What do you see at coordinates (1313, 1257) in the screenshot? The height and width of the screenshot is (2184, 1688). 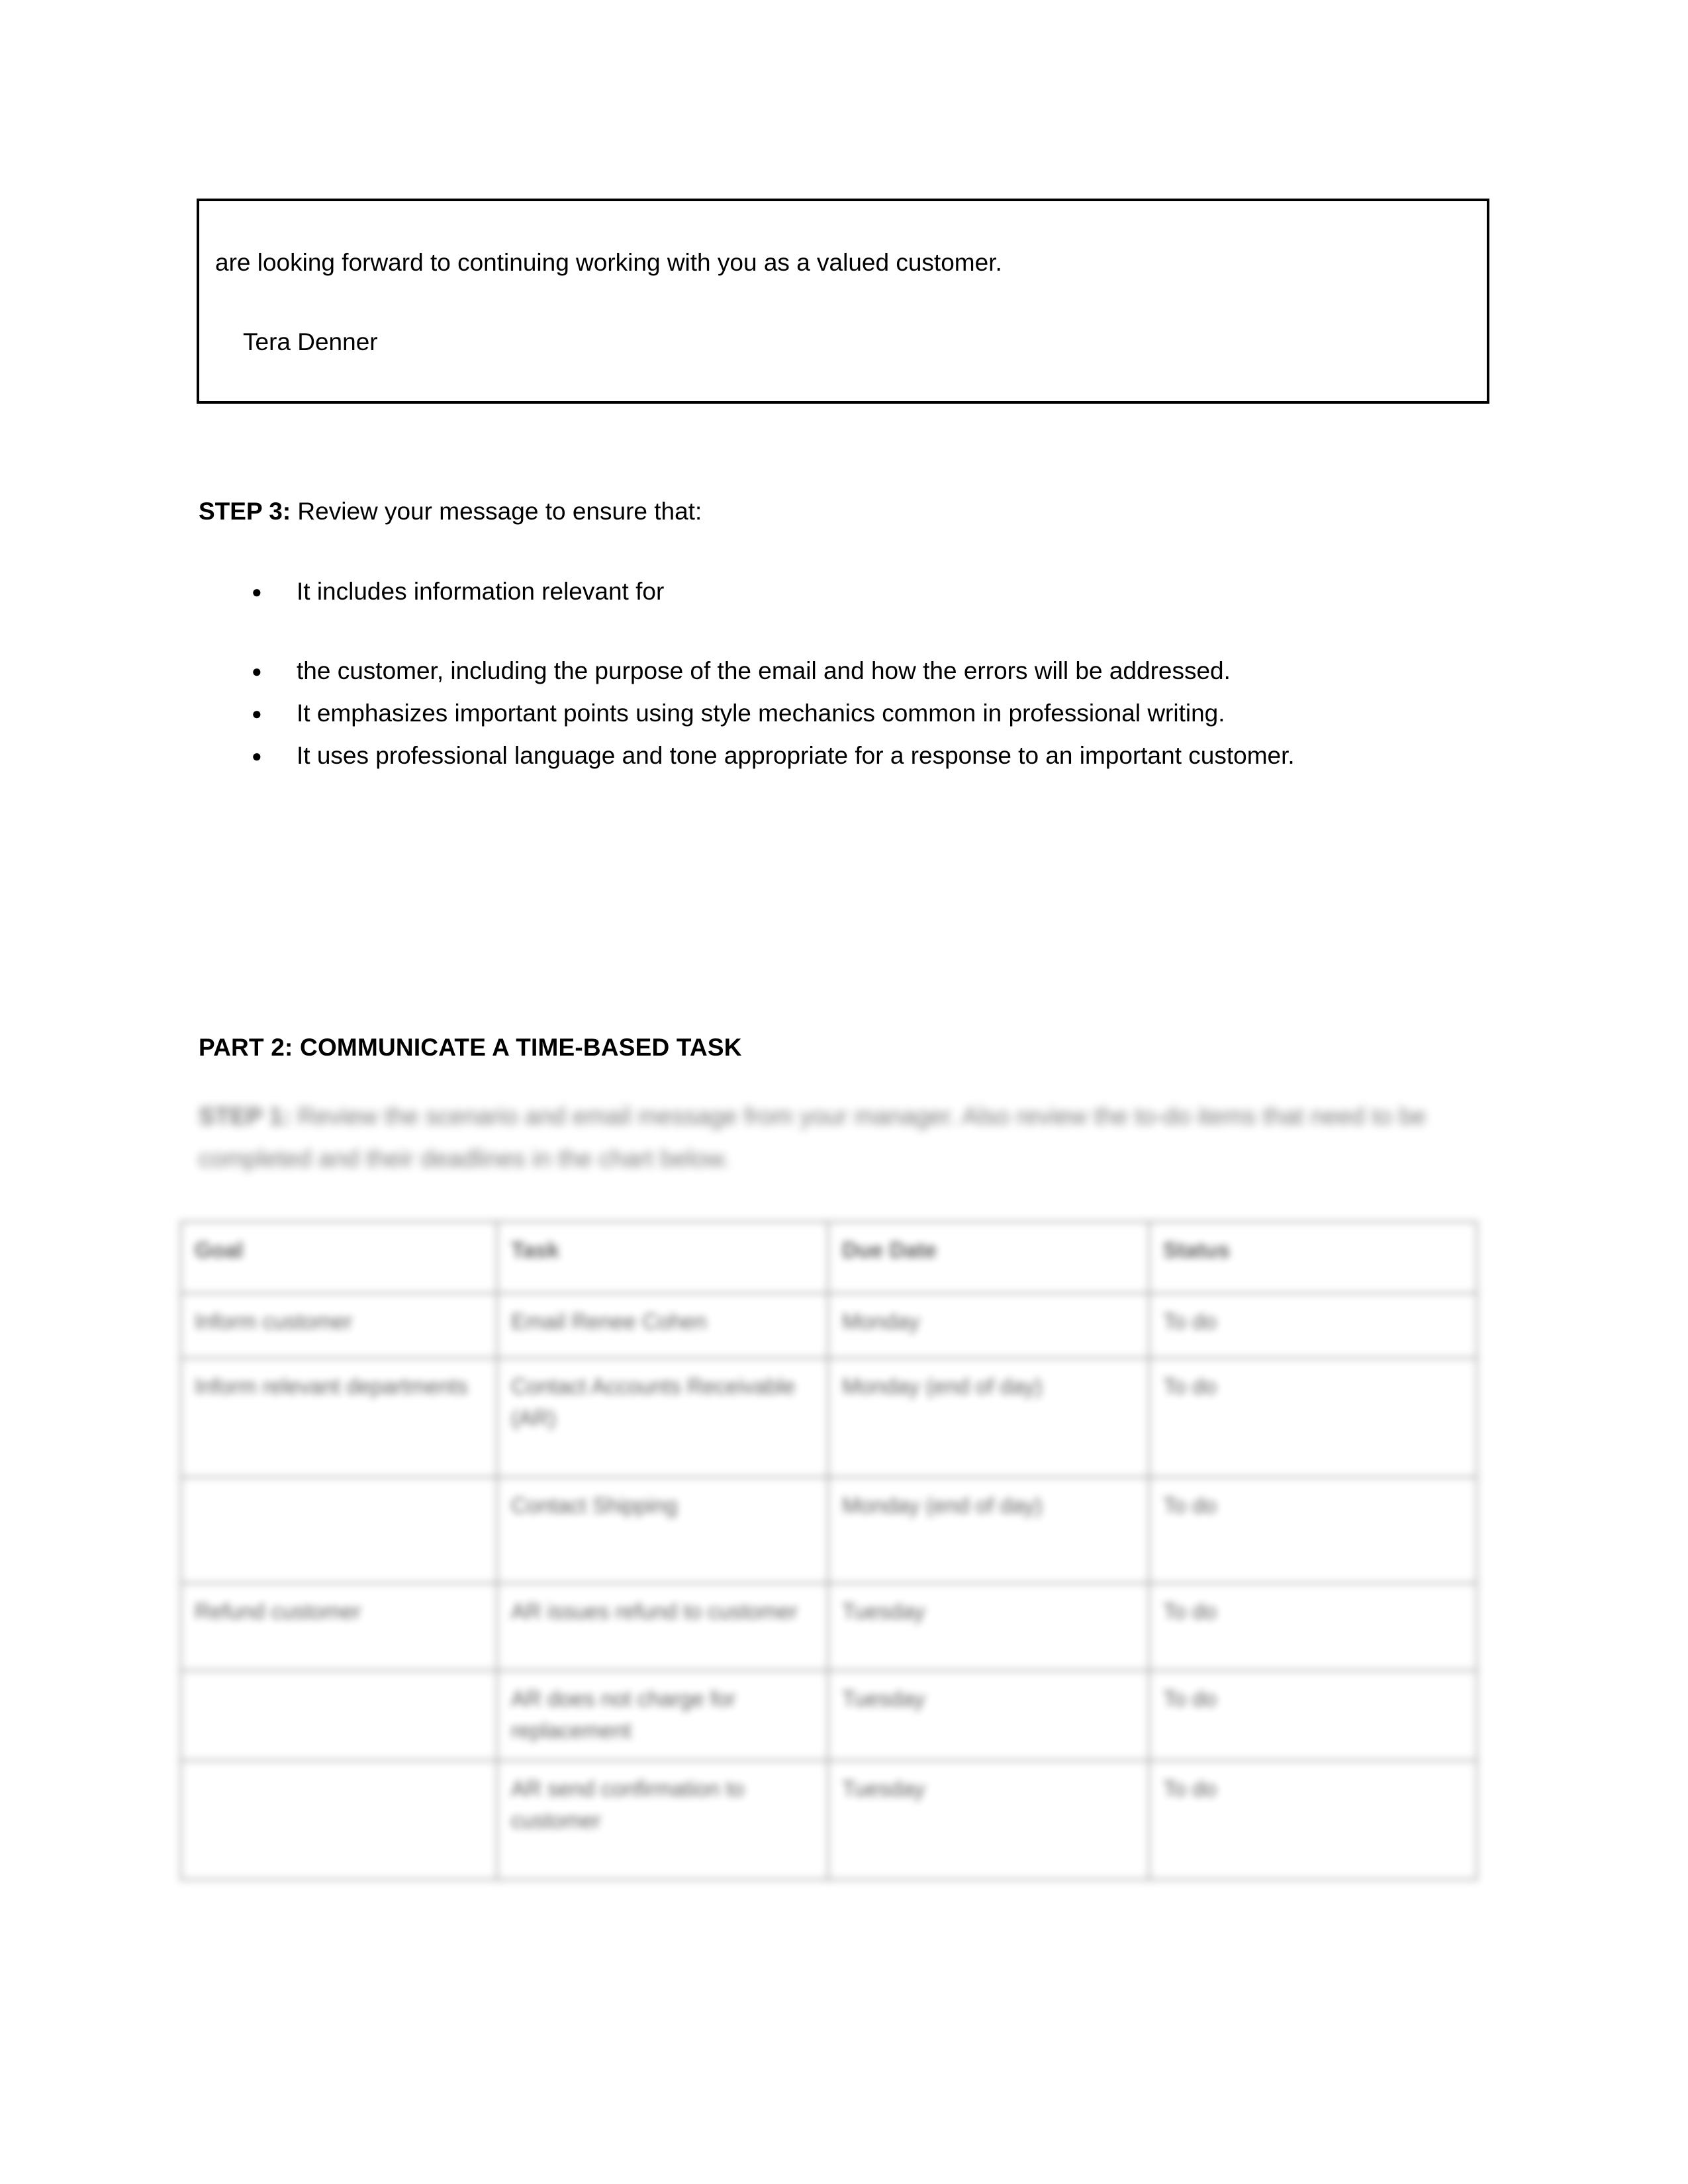 I see `column-header-status: Status` at bounding box center [1313, 1257].